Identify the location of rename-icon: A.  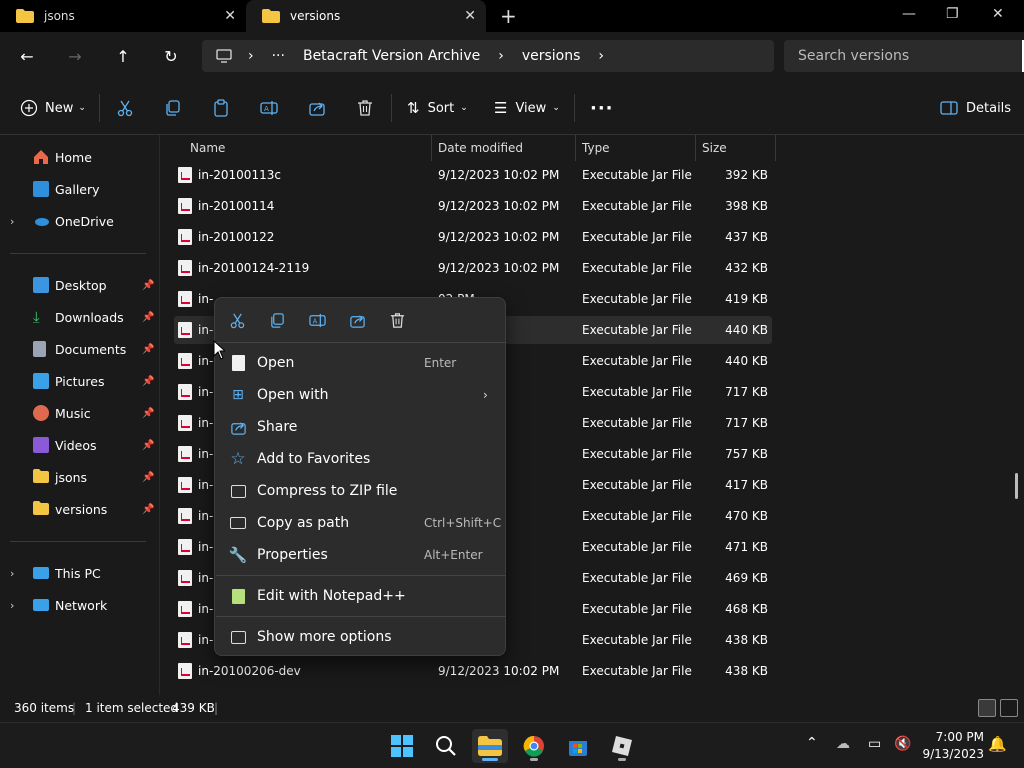
(317, 320).